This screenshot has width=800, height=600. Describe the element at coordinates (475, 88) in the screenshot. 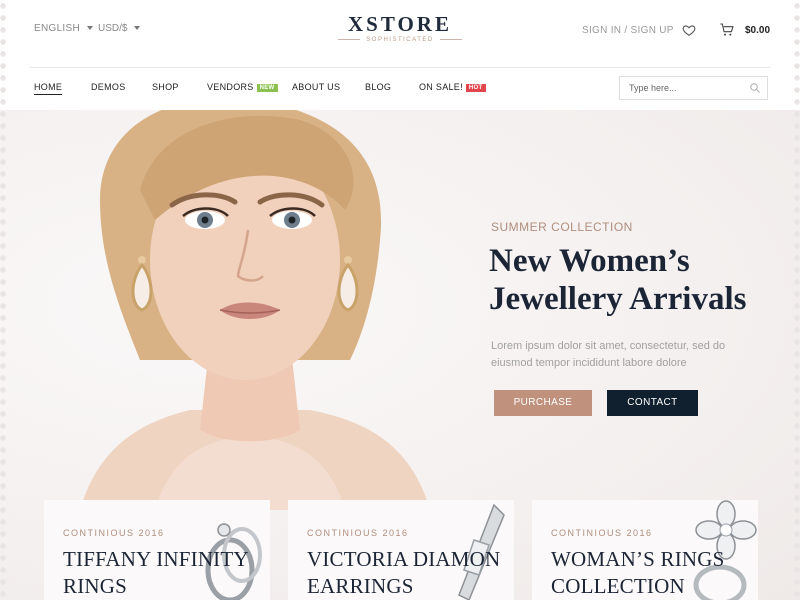

I see `hot-badge: HOT` at that location.